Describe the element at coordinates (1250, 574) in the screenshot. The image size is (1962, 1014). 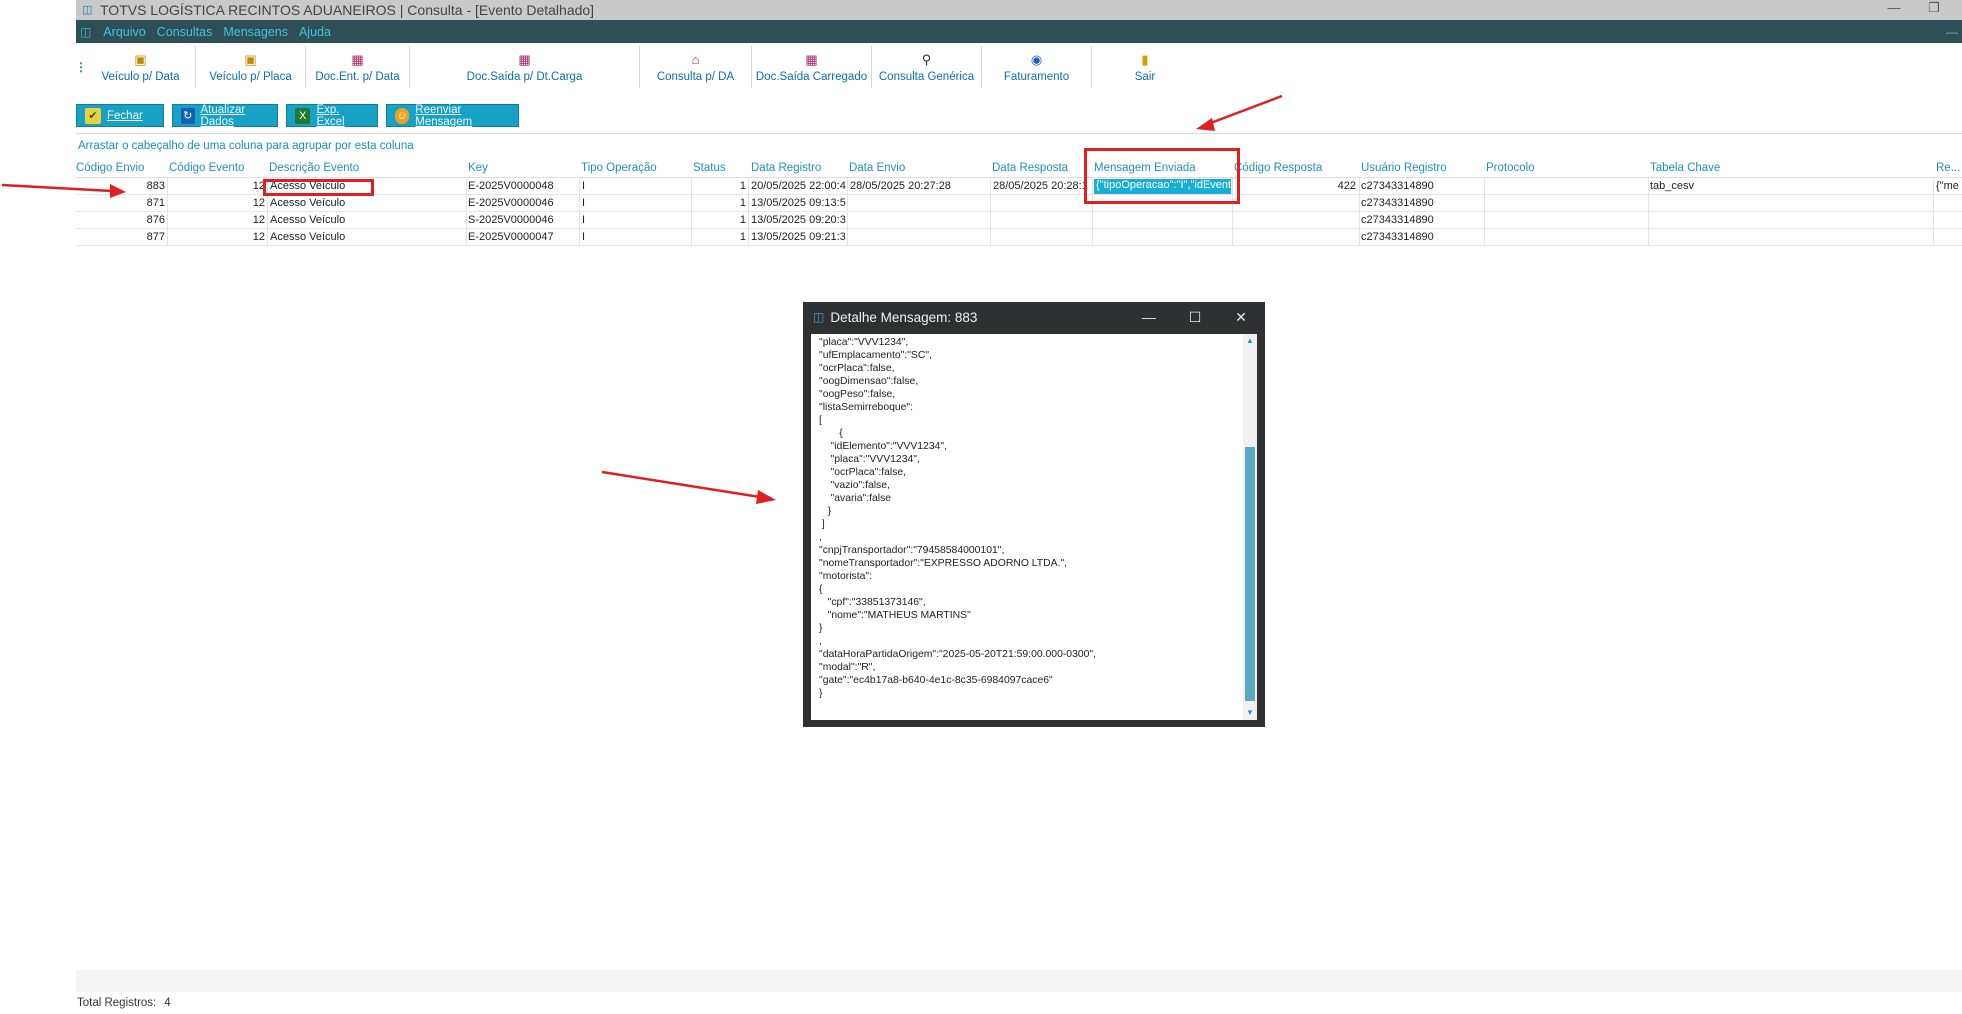
I see `scrollbar-thumb` at that location.